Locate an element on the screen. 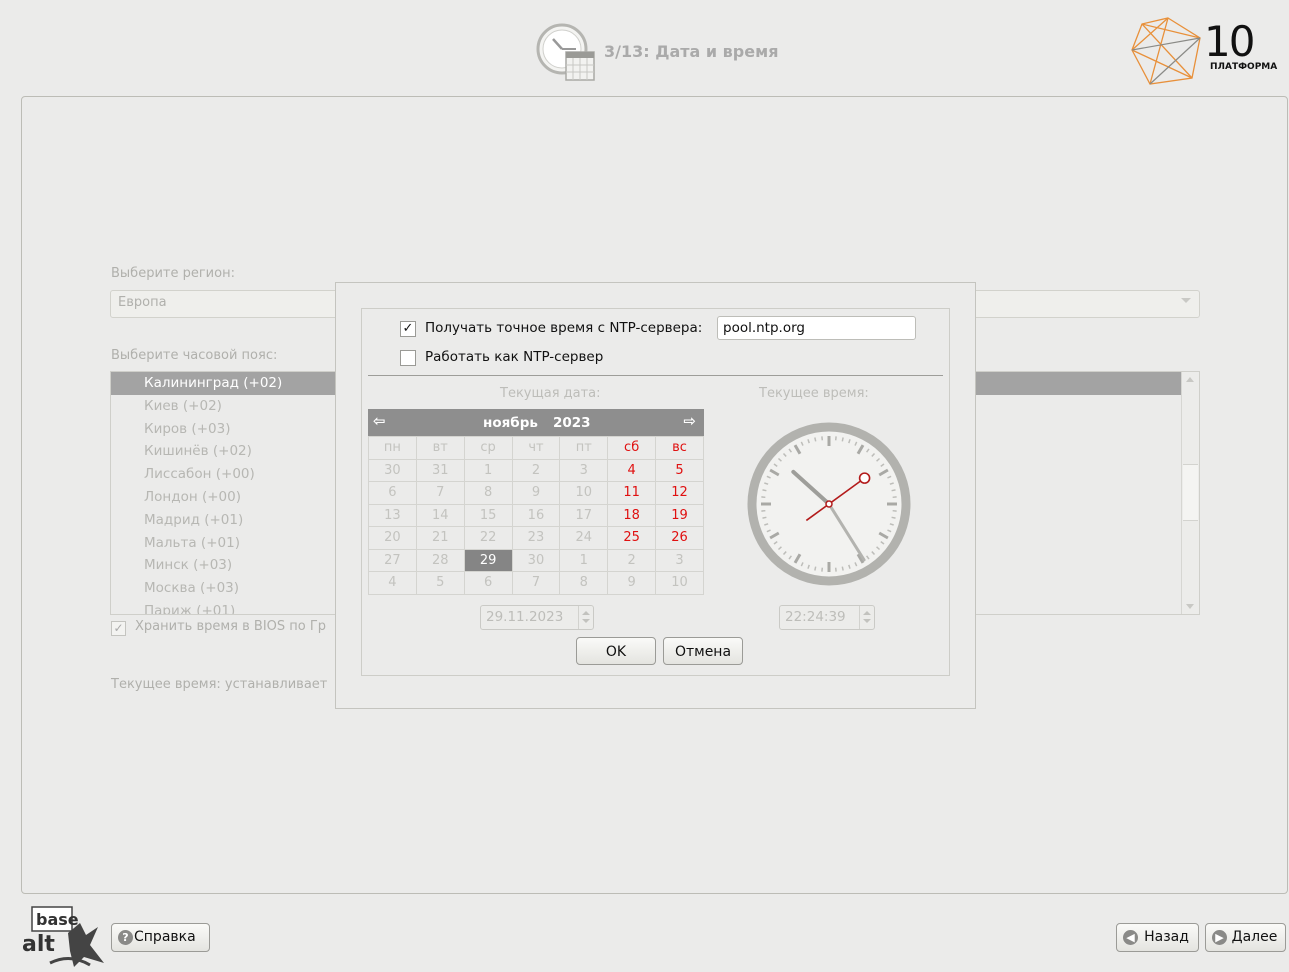 The image size is (1289, 972). help-button: ? Справка is located at coordinates (160, 937).